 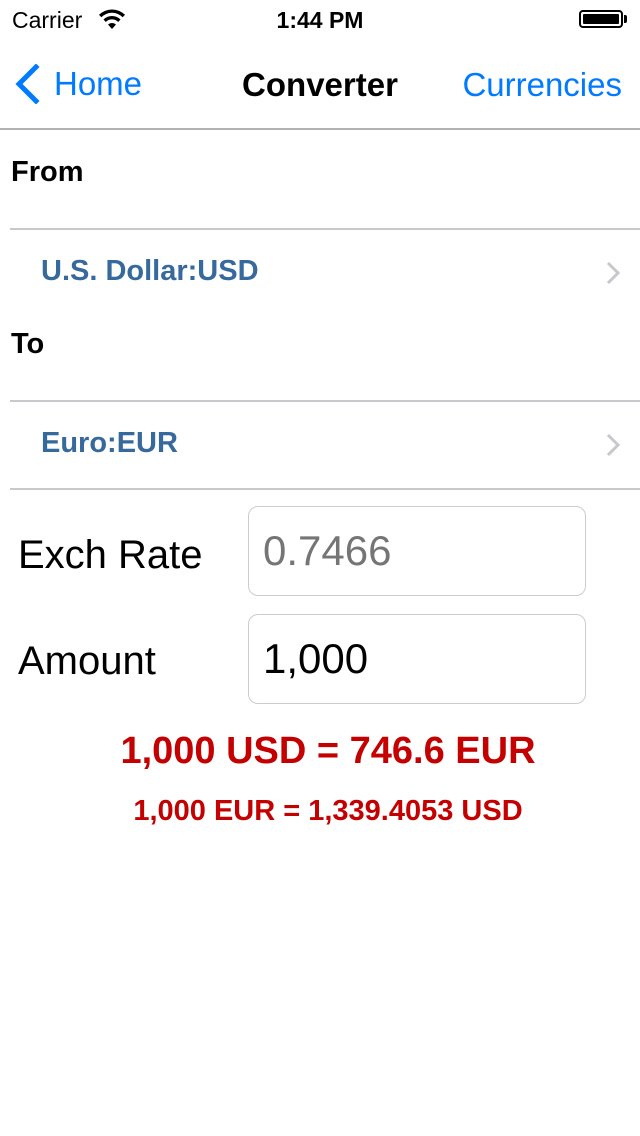 What do you see at coordinates (325, 445) in the screenshot?
I see `to-currency-row: Euro:EUR` at bounding box center [325, 445].